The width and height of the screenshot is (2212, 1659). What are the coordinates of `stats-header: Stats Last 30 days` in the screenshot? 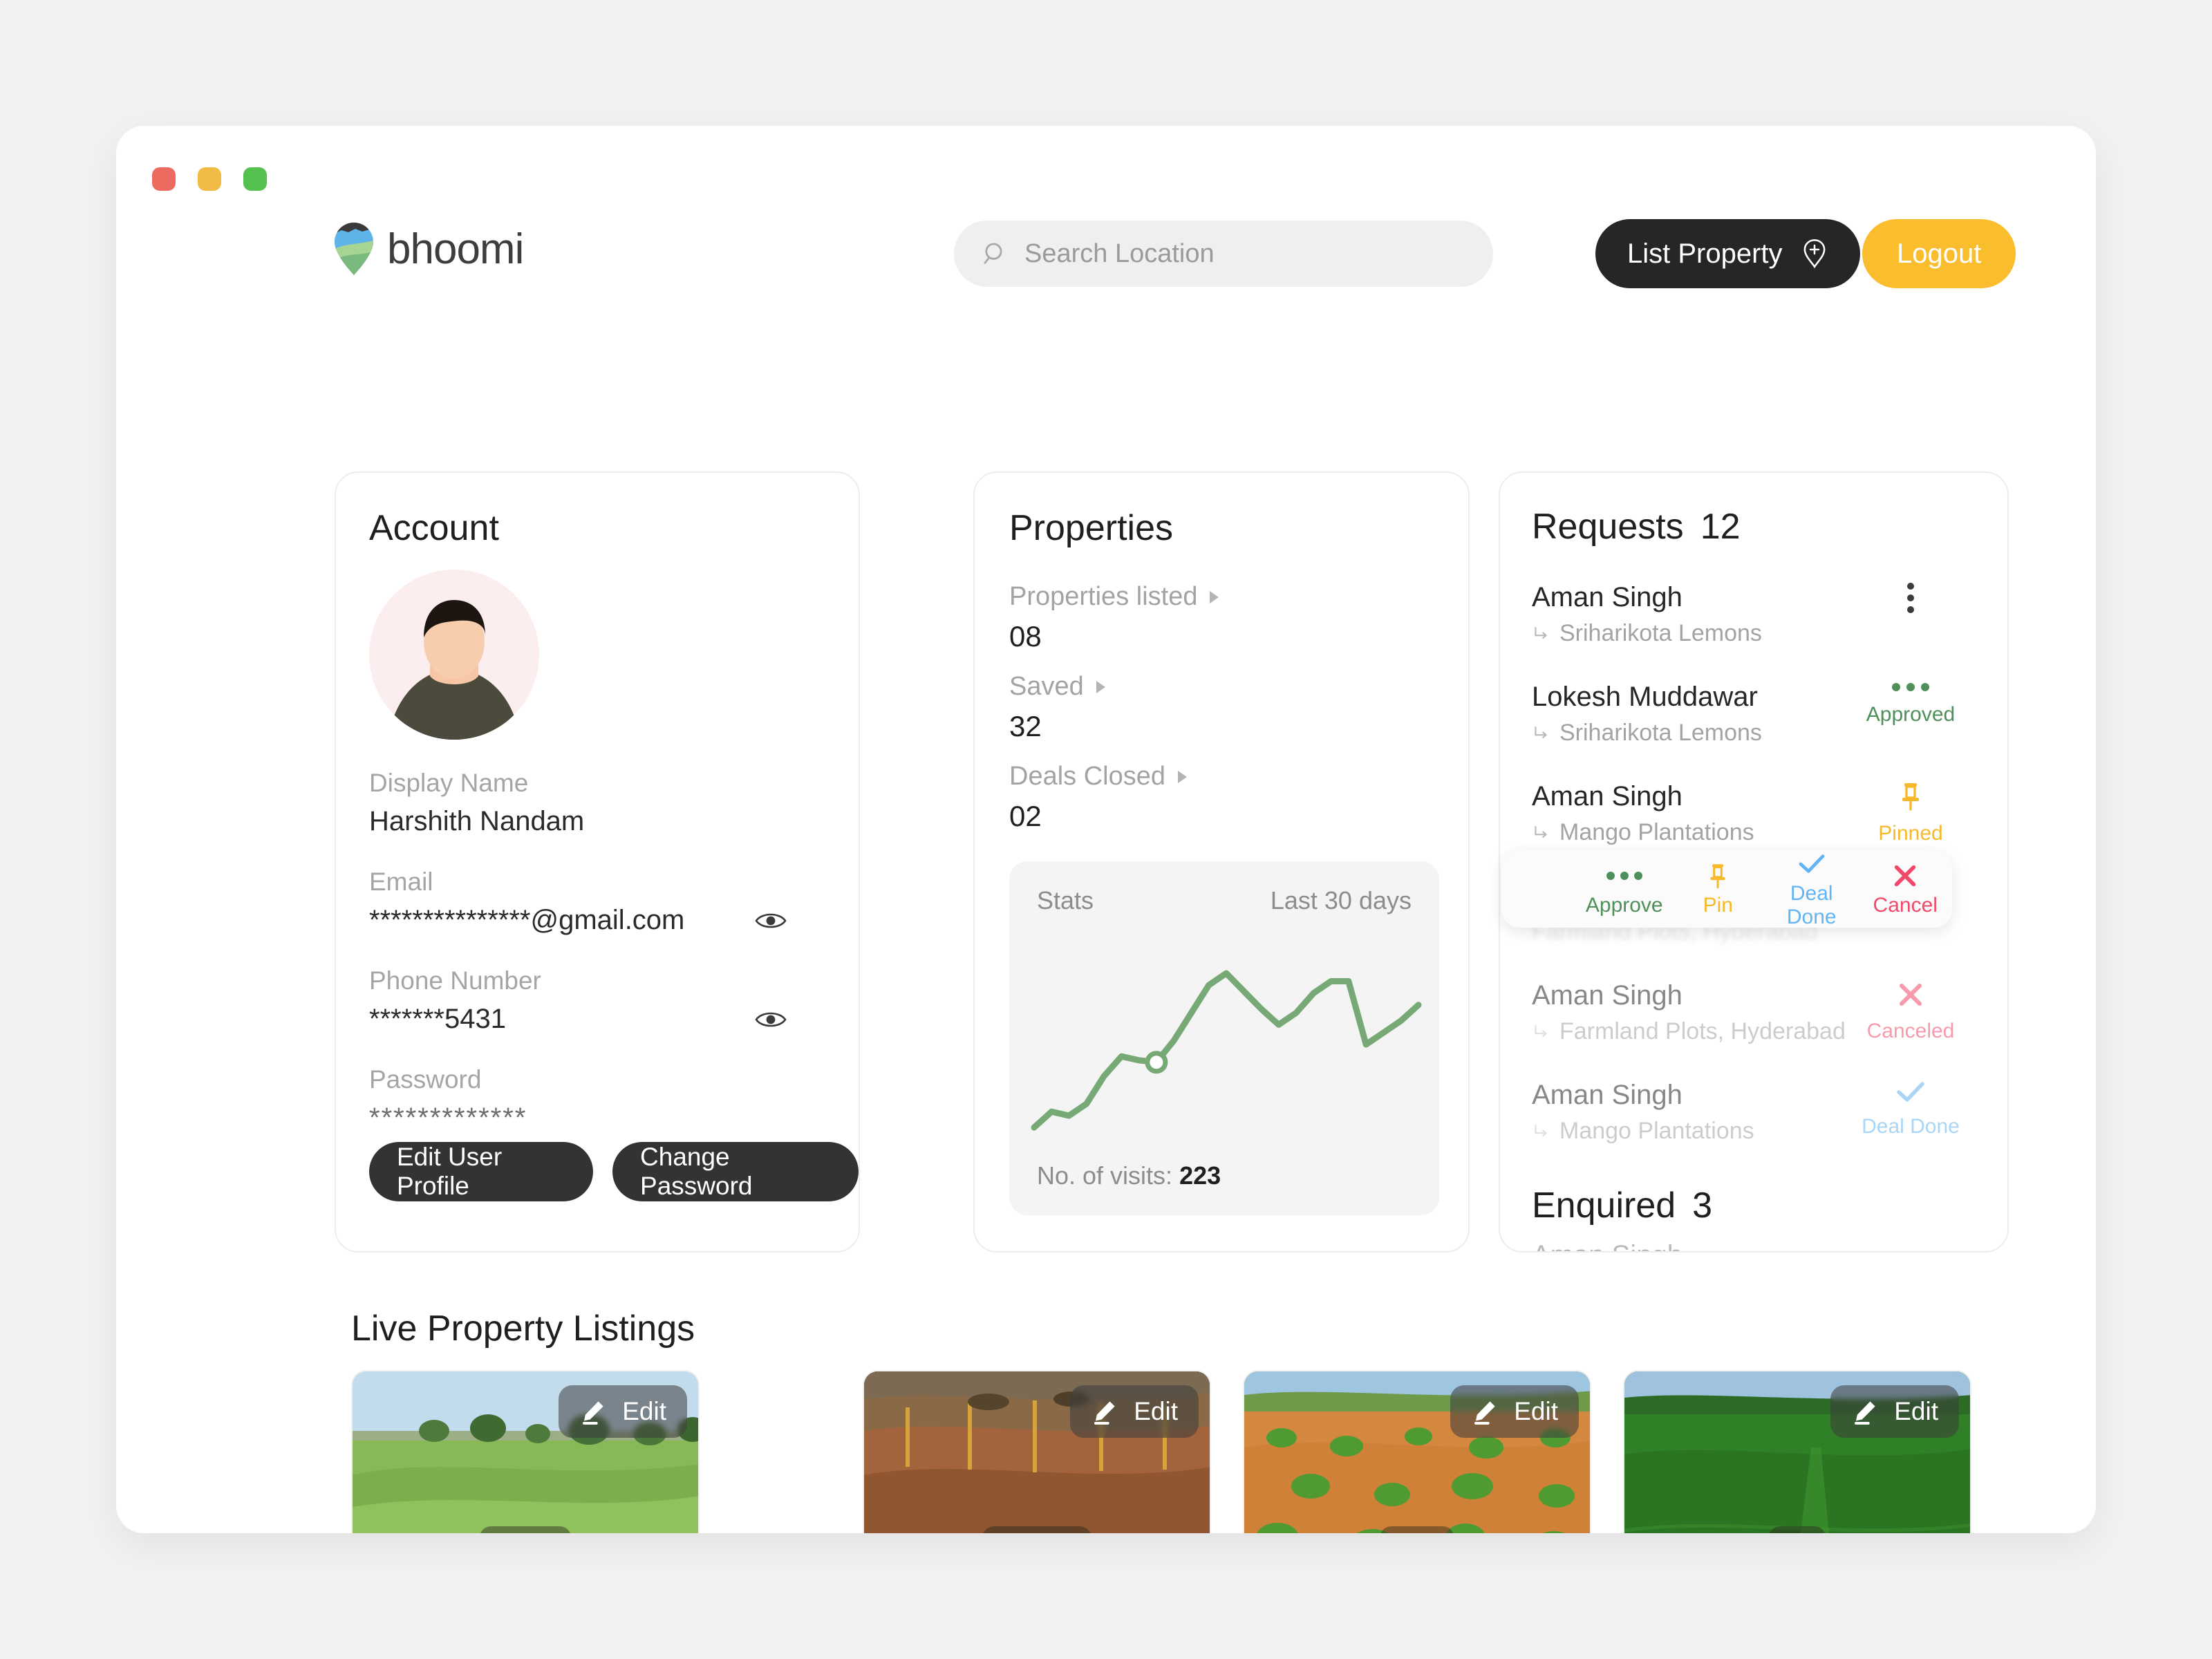 It's located at (1224, 901).